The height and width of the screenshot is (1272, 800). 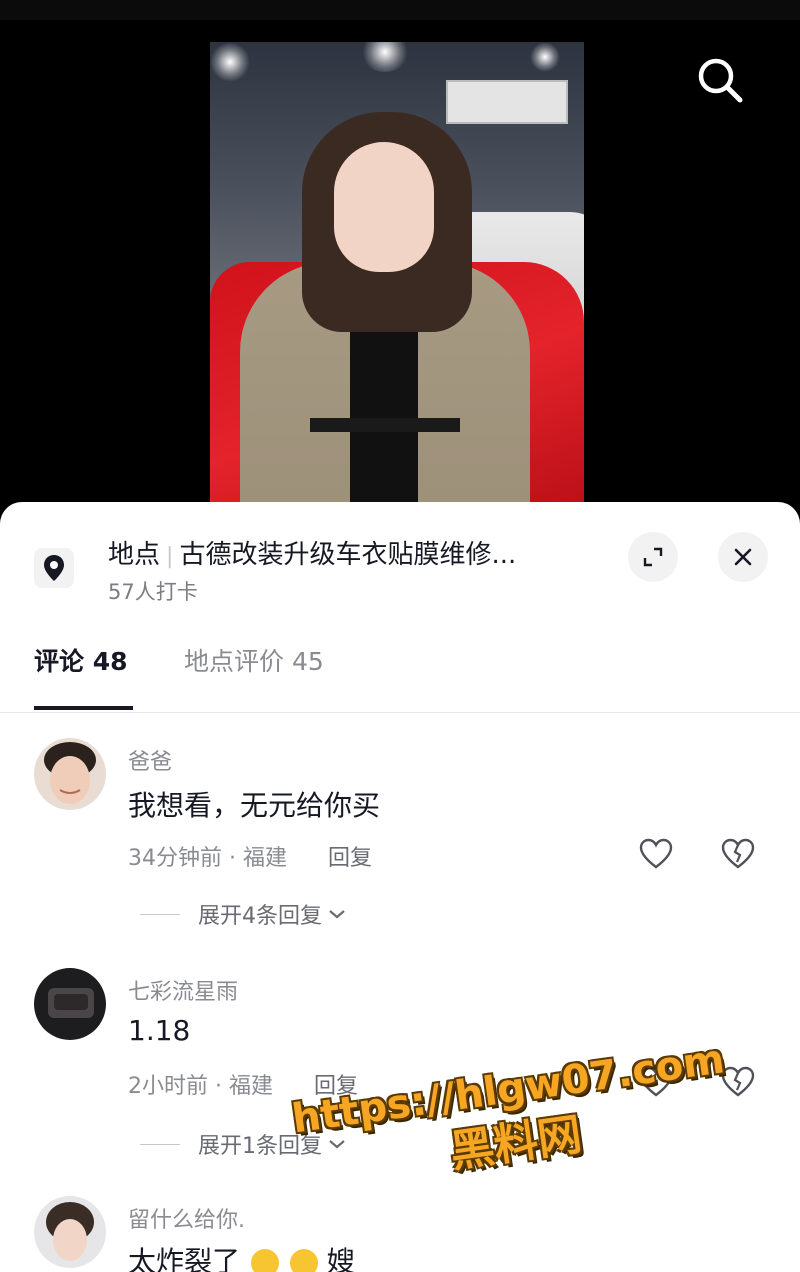 I want to click on close-icon, so click(x=743, y=557).